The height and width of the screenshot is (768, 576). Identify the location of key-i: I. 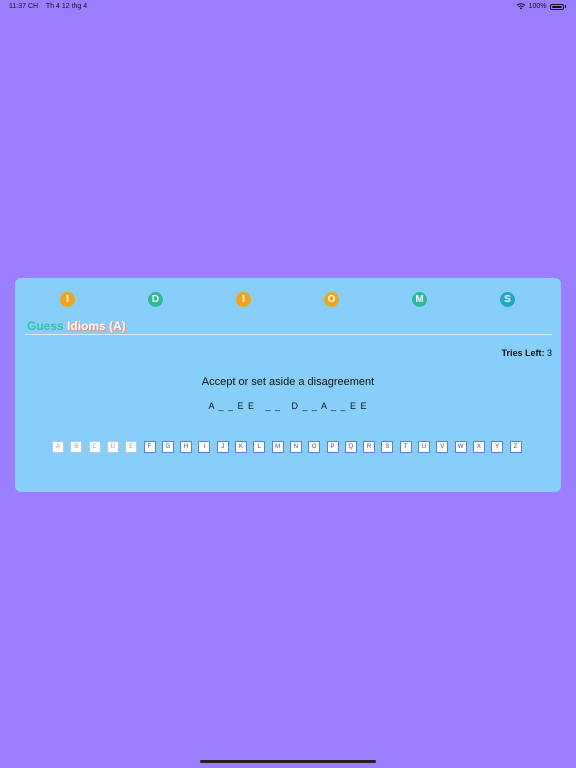
(204, 447).